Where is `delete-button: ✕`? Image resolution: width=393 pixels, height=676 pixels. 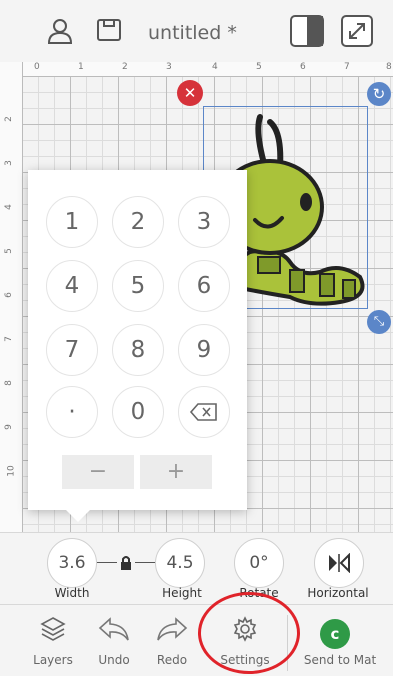 delete-button: ✕ is located at coordinates (190, 93).